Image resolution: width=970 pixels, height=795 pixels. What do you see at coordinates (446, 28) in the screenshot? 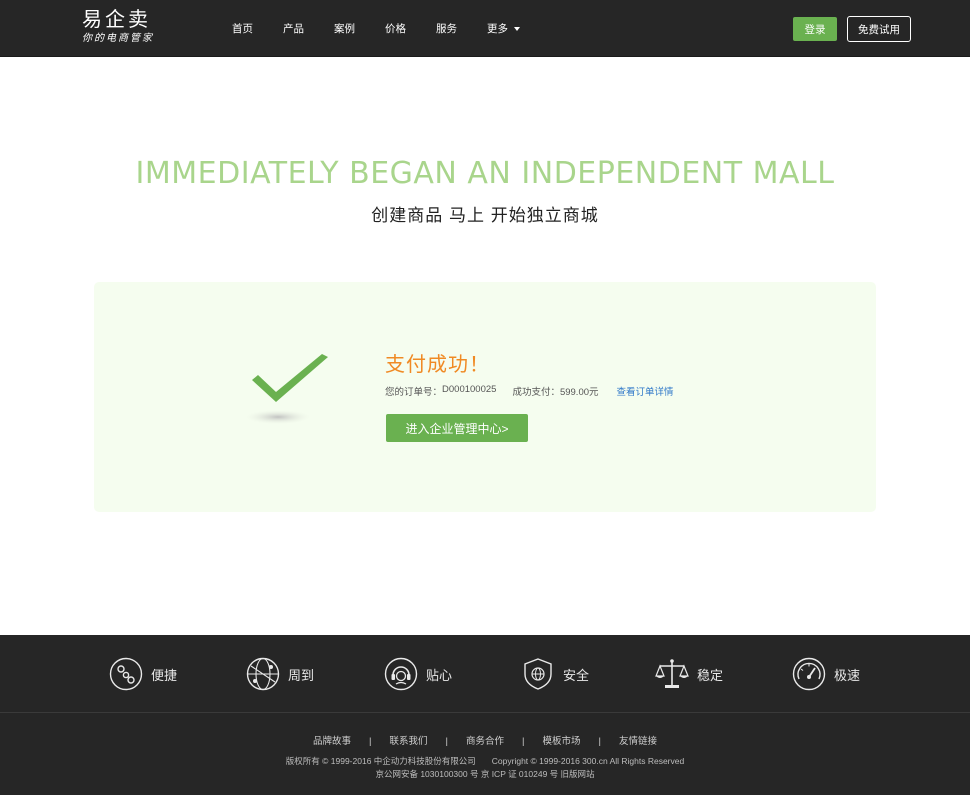
I see `nav-item-services: 服务` at bounding box center [446, 28].